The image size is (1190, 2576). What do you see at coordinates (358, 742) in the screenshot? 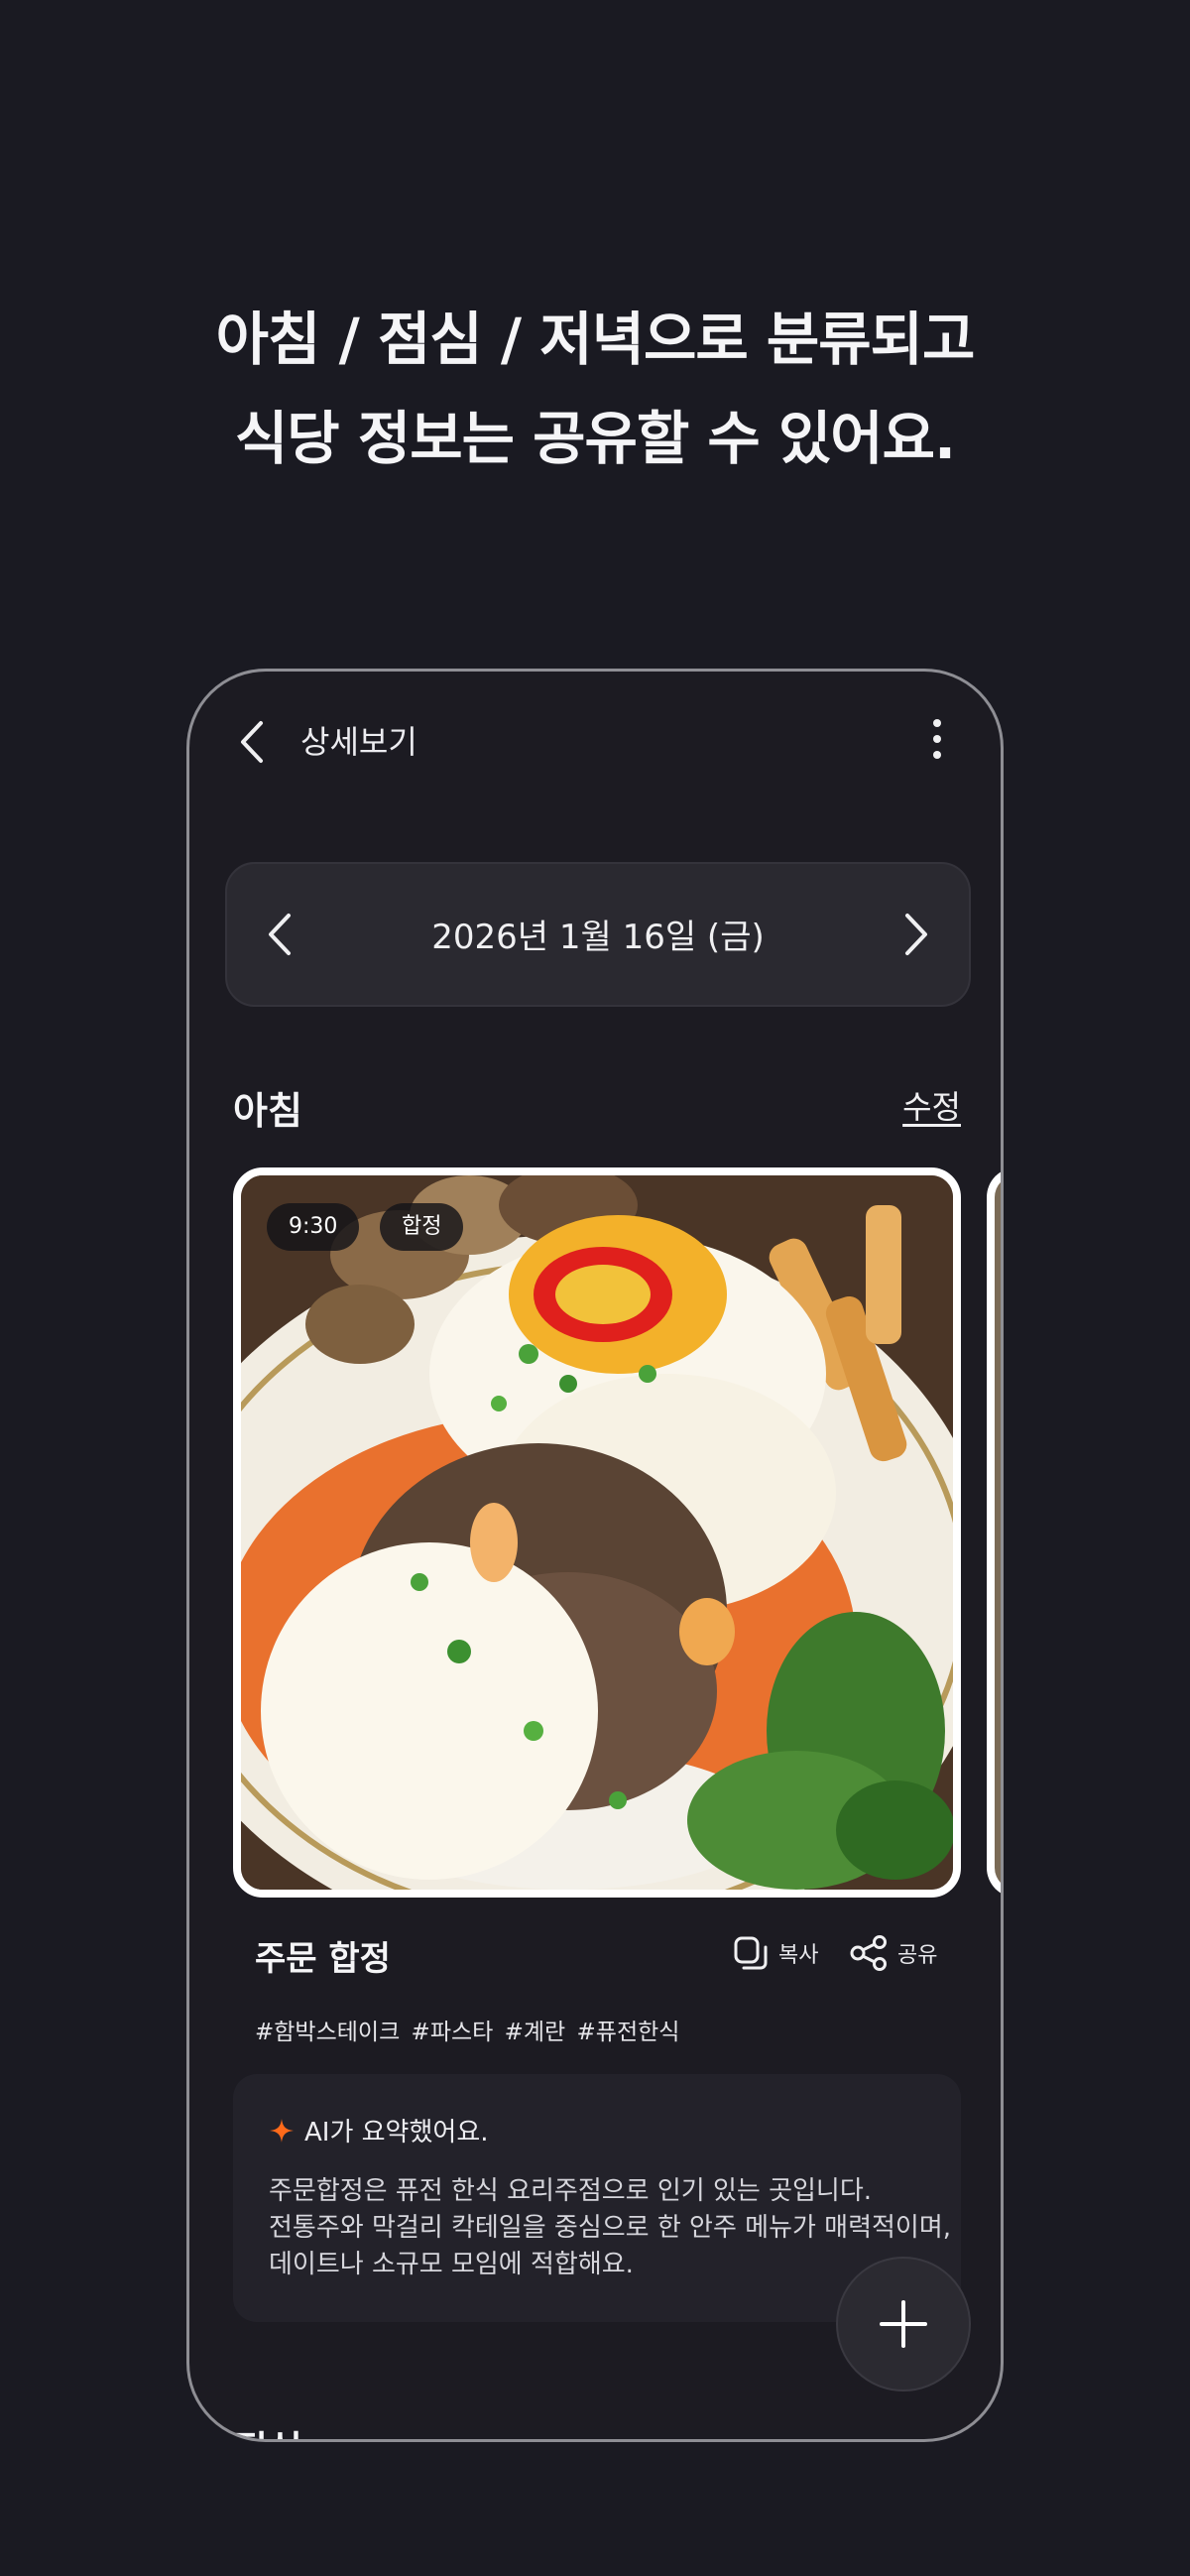
I see `page-title: 상세보기` at bounding box center [358, 742].